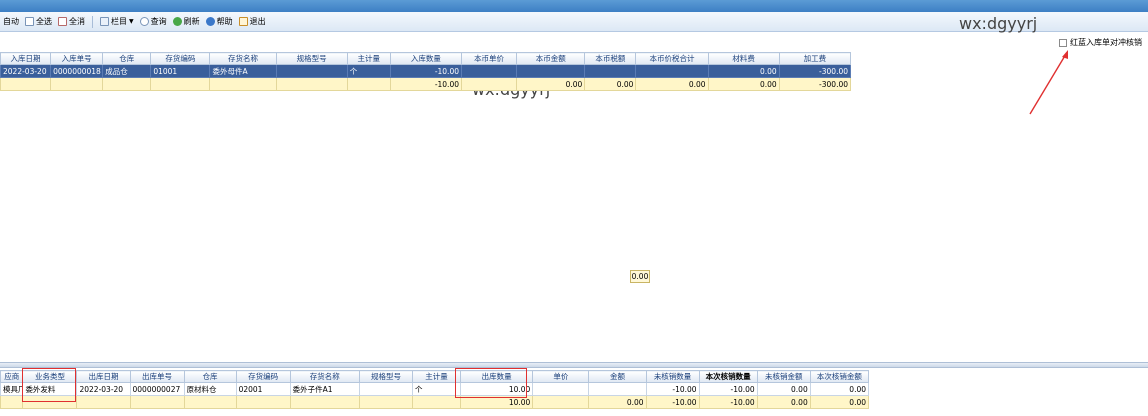 Image resolution: width=1148 pixels, height=416 pixels. I want to click on col-supplier: 应商, so click(12, 376).